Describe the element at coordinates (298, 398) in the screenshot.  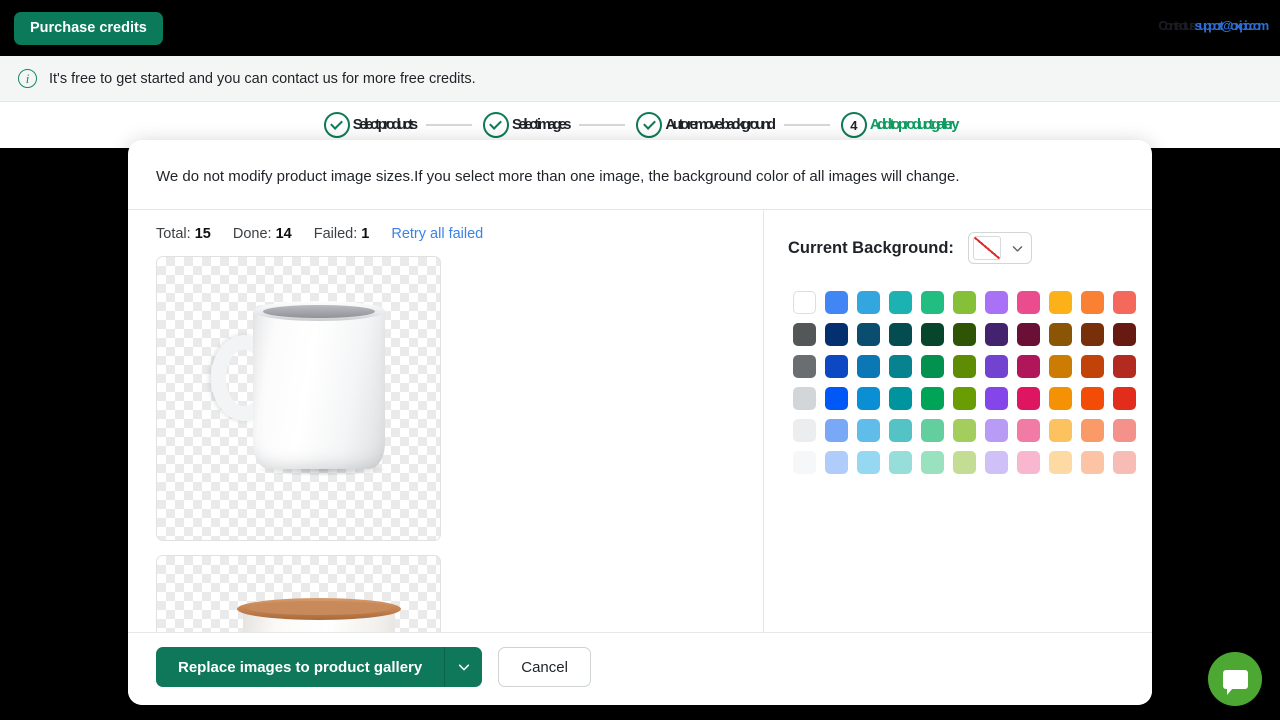
I see `thumbnail-white-ceramic-mug` at that location.